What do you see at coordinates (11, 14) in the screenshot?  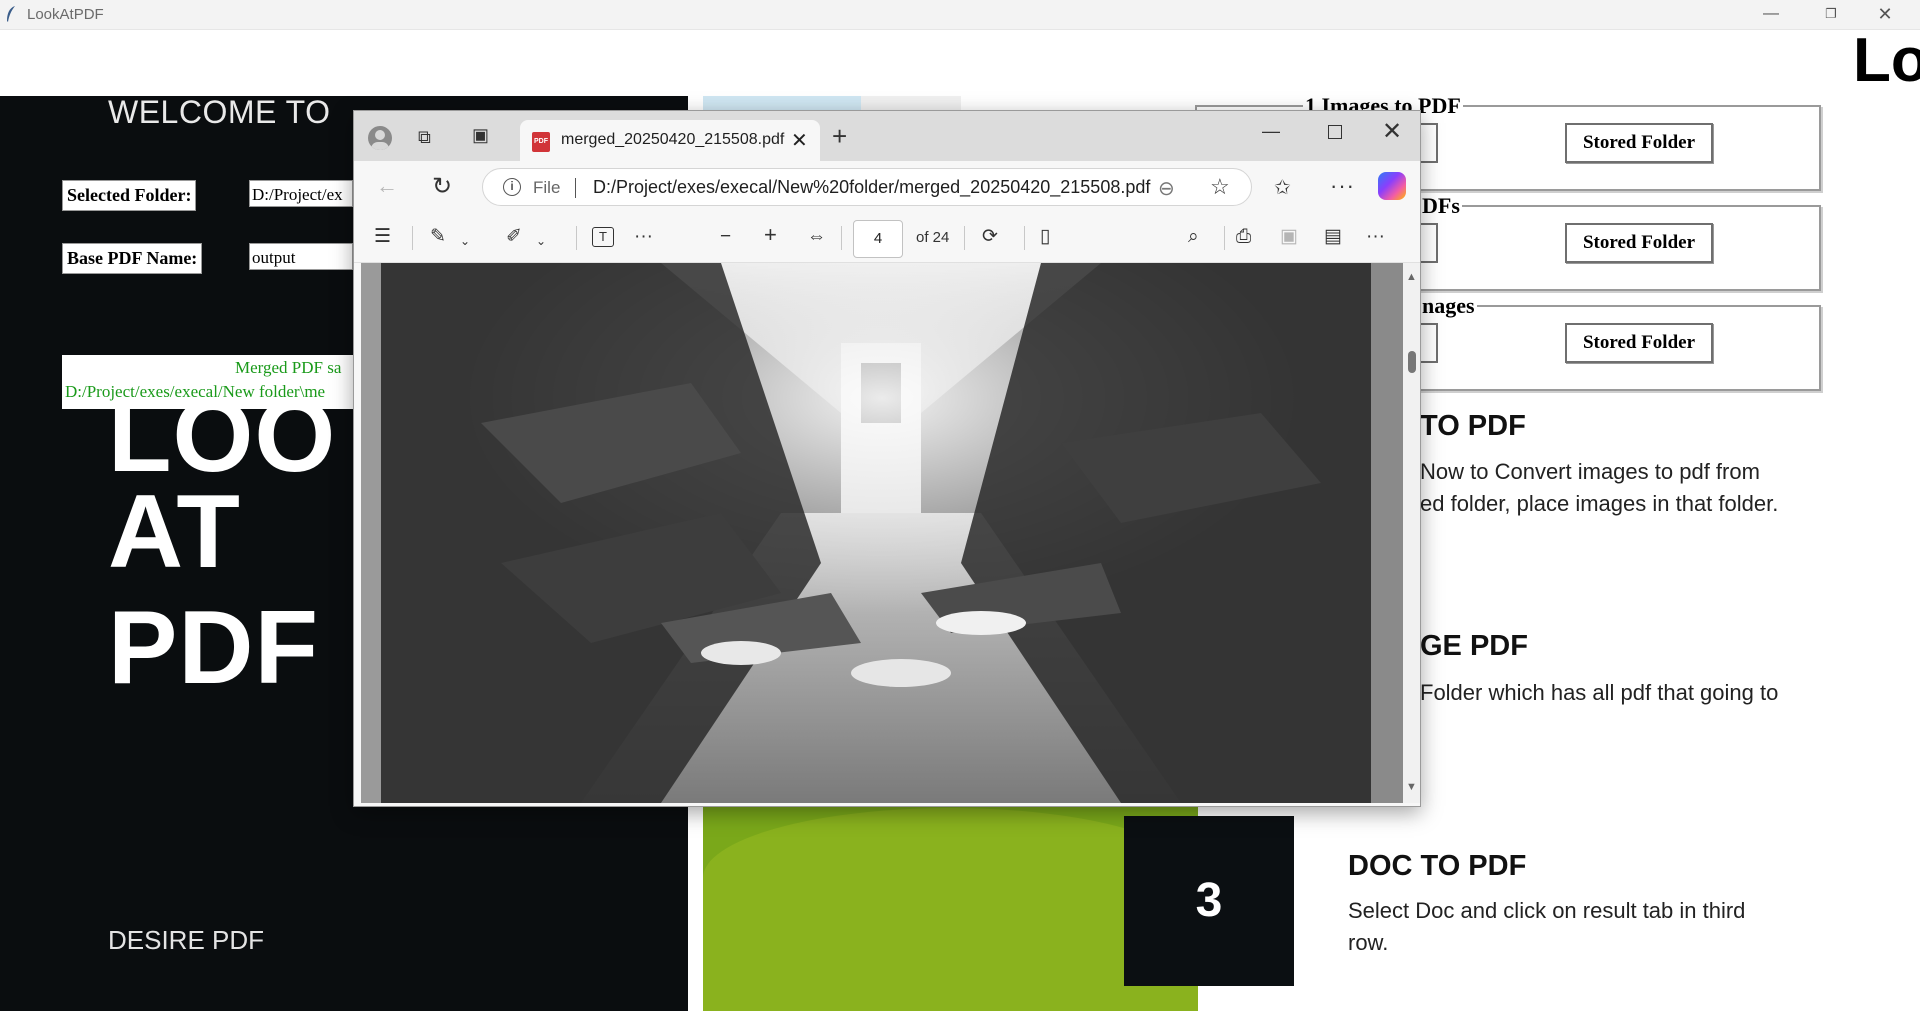 I see `feather-logo-icon` at bounding box center [11, 14].